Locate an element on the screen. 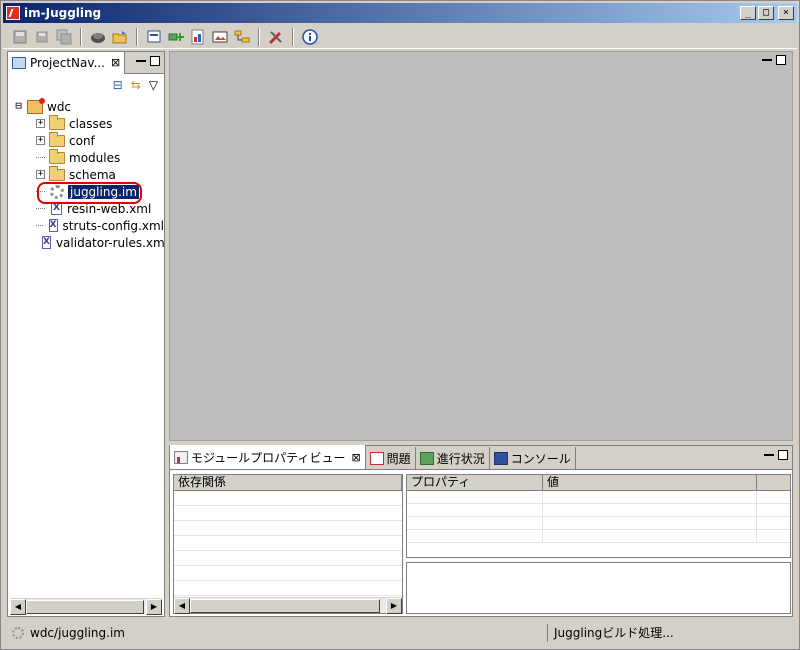  tab-module-properties: モジュールプロパティビュー ⊠ is located at coordinates (268, 457).